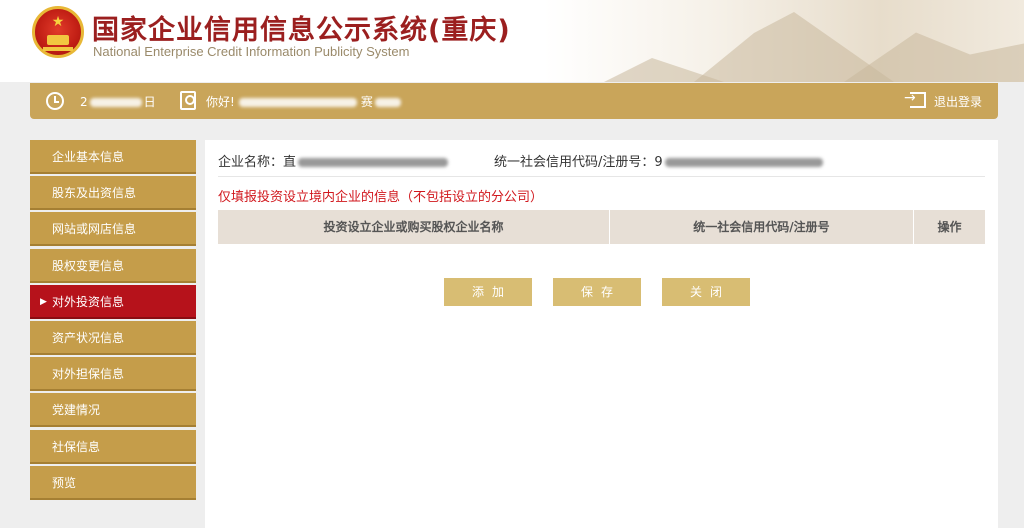 The image size is (1024, 528). What do you see at coordinates (55, 101) in the screenshot?
I see `clock-icon` at bounding box center [55, 101].